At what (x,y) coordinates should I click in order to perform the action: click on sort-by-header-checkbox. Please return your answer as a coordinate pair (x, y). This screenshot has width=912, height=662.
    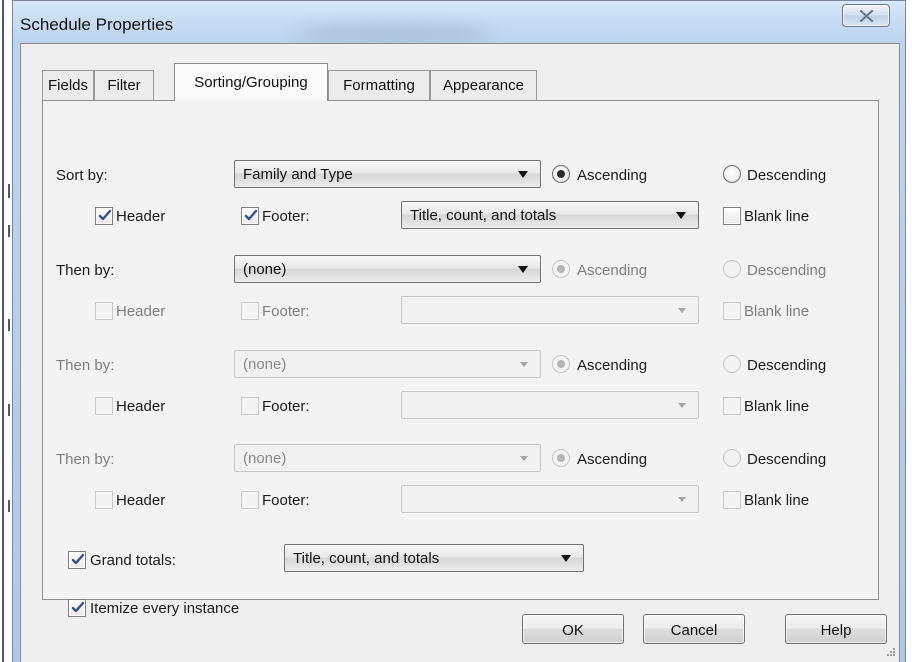
    Looking at the image, I should click on (104, 216).